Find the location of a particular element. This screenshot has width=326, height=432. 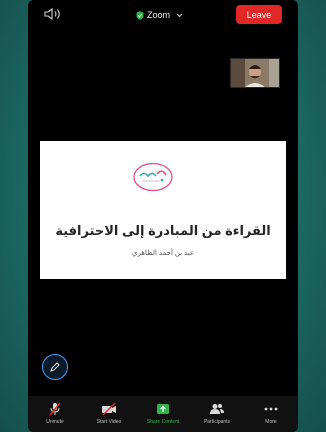

more-icon is located at coordinates (271, 409).